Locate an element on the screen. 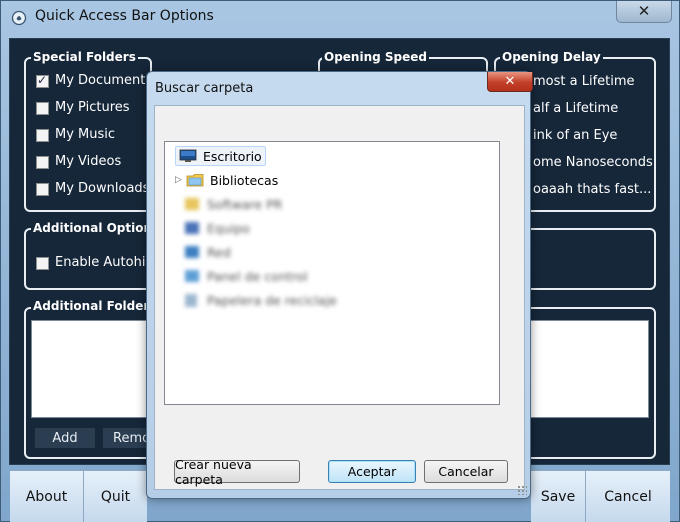  tree-item-red: Red is located at coordinates (208, 252).